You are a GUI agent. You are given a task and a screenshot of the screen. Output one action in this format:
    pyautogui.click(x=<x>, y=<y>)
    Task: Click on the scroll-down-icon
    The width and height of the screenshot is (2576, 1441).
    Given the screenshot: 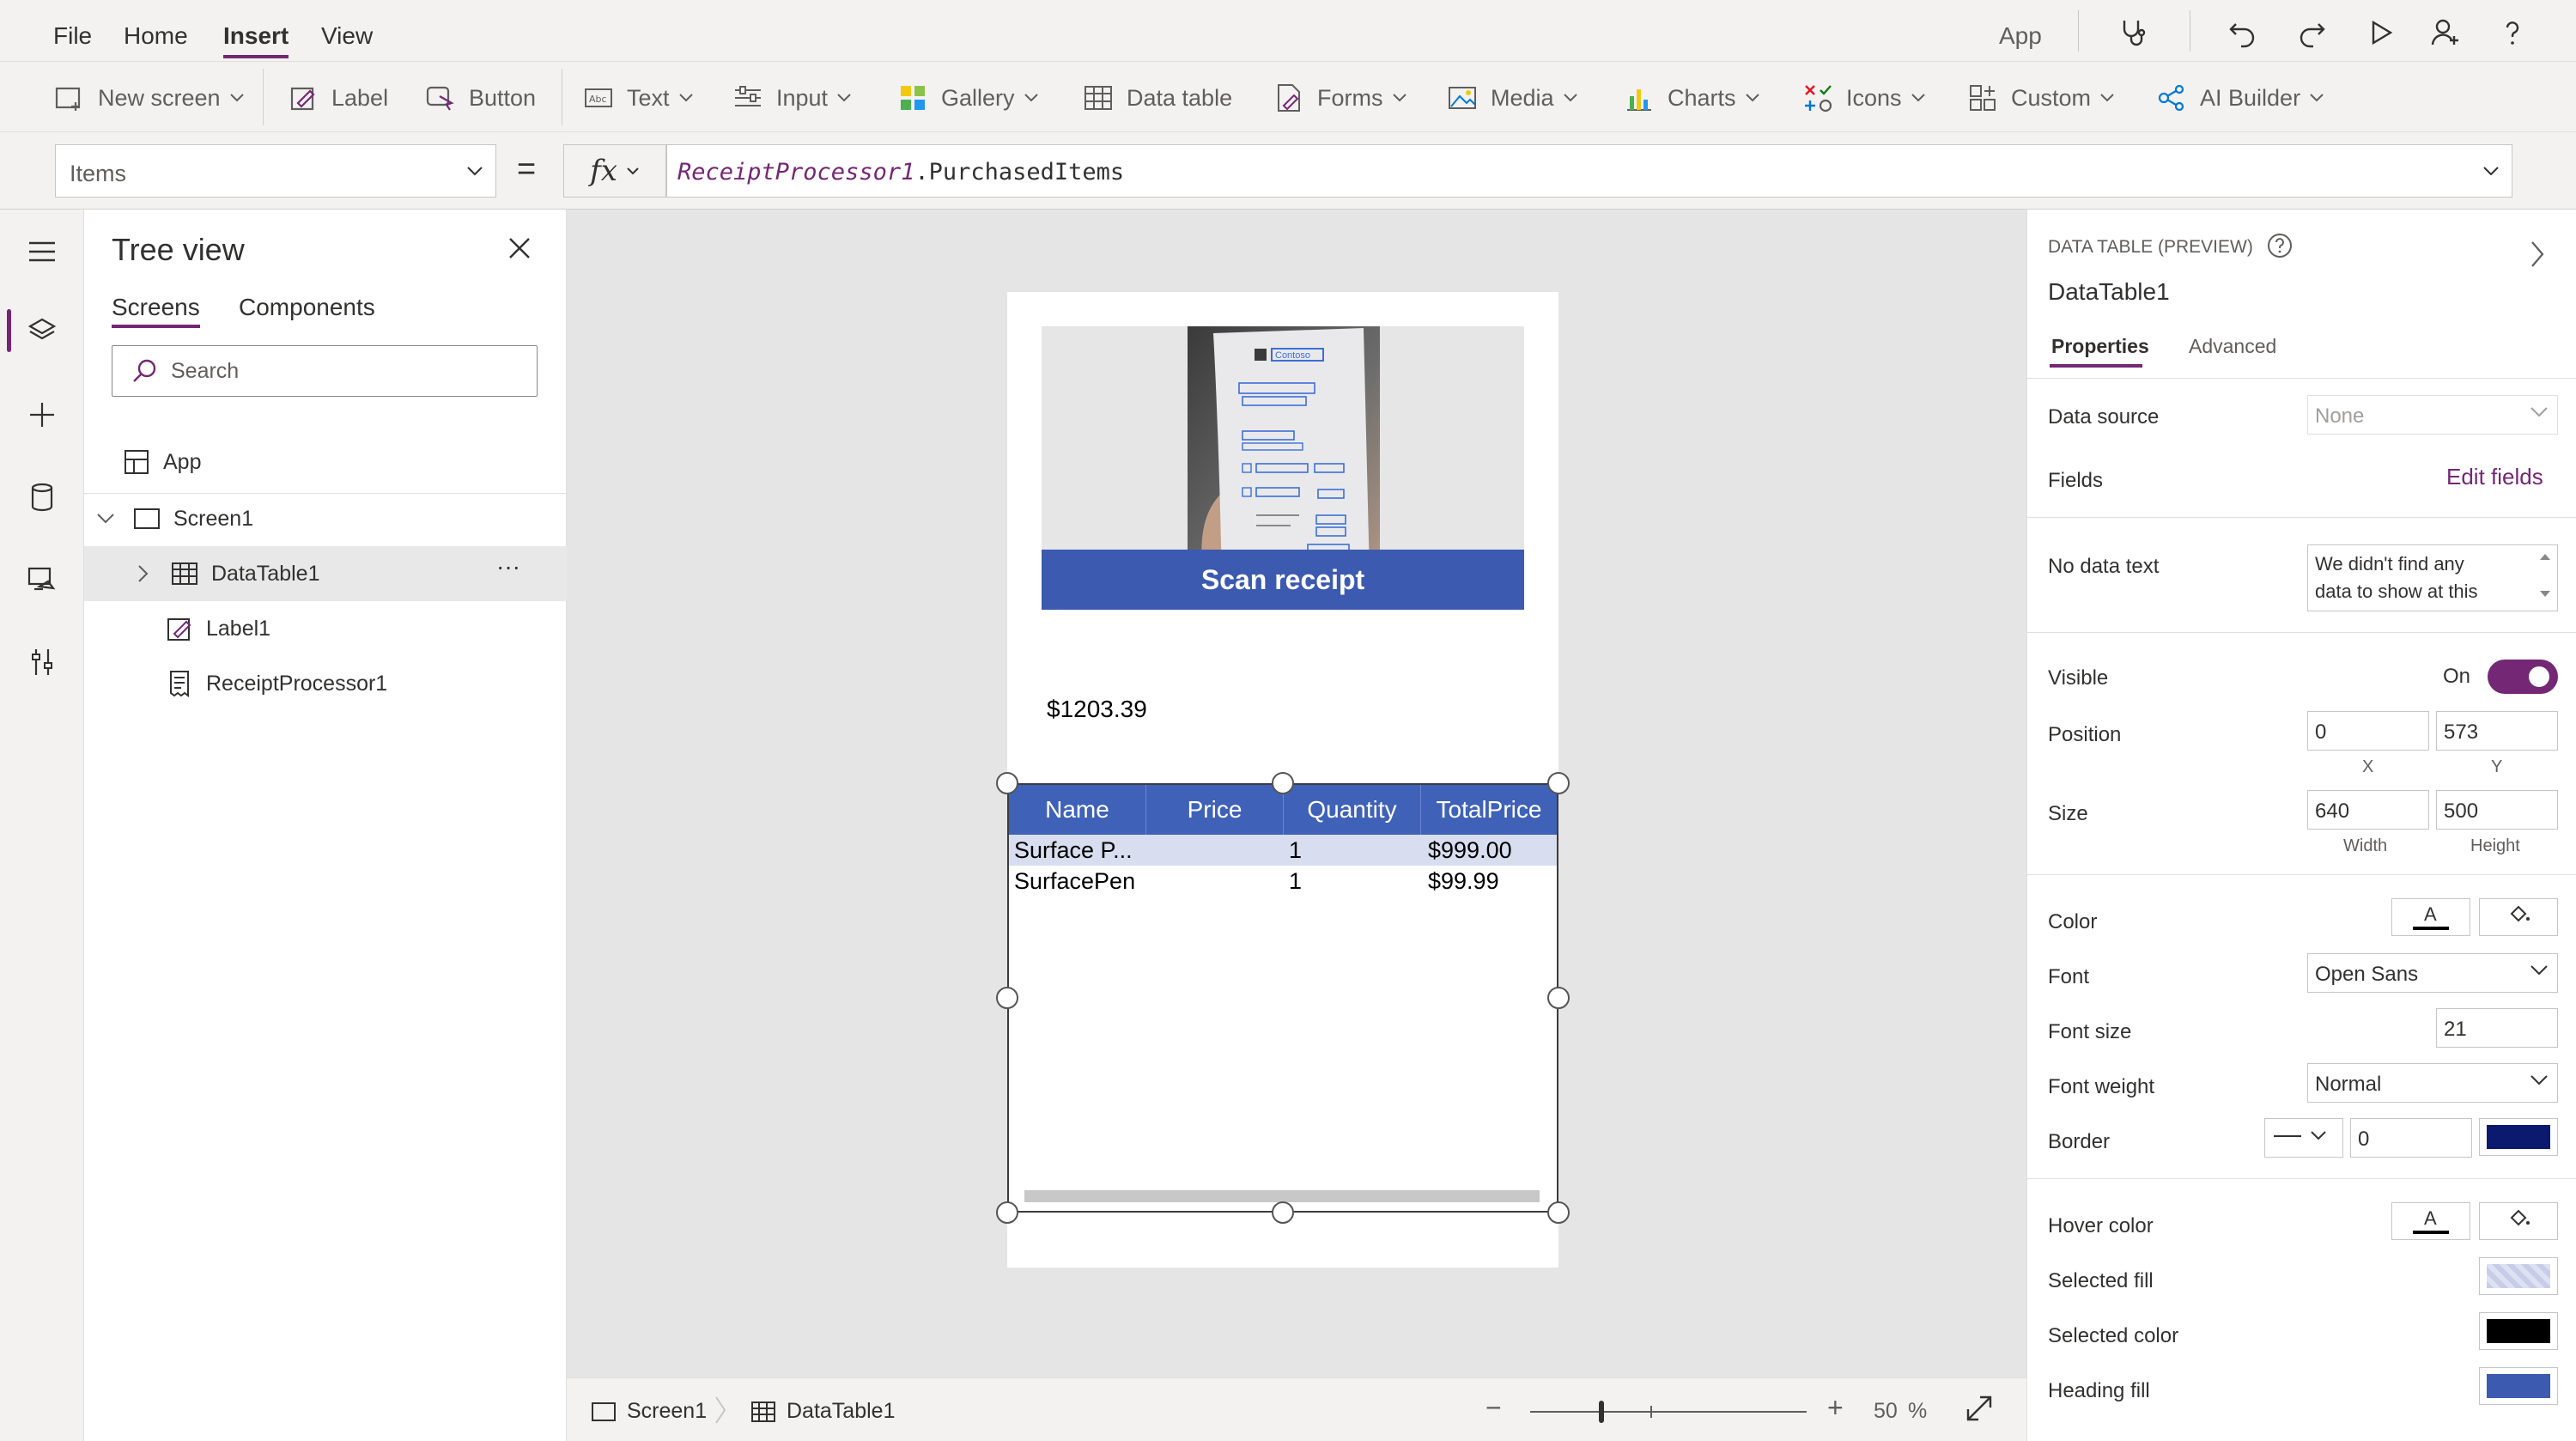 What is the action you would take?
    pyautogui.click(x=2545, y=594)
    